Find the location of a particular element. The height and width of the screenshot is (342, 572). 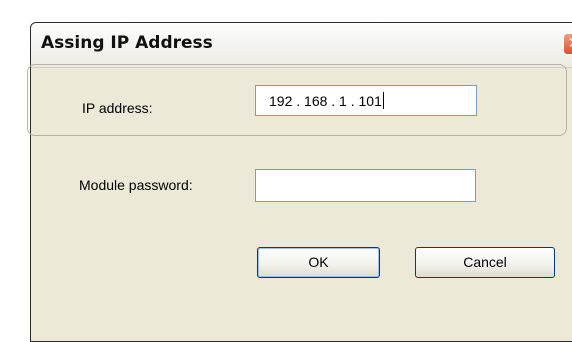

ip-address-label: IP address: is located at coordinates (117, 108).